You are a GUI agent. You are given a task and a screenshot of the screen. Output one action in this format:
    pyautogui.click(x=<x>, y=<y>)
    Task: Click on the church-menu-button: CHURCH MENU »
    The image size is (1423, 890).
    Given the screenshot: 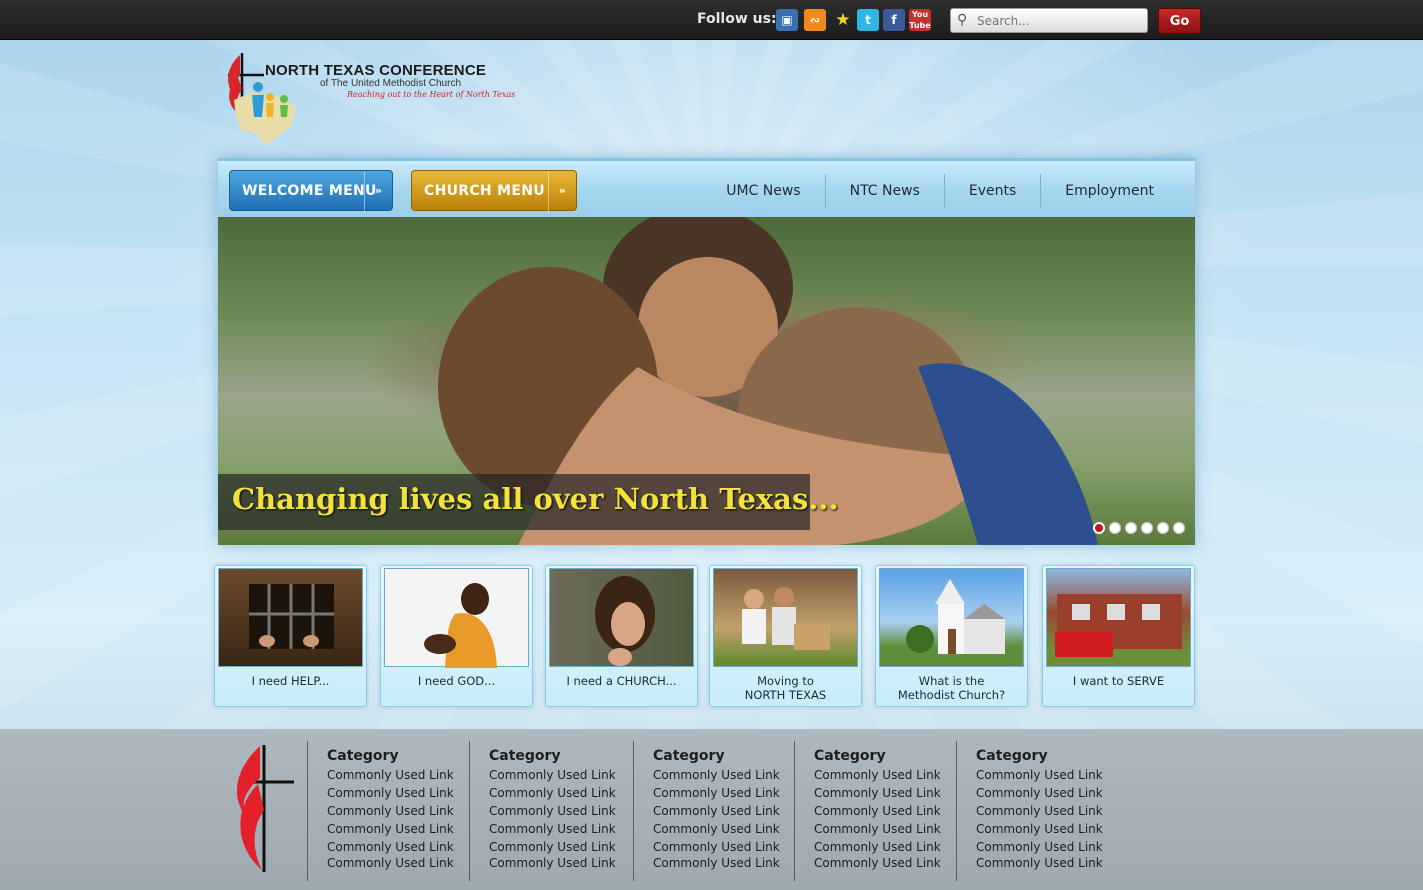 What is the action you would take?
    pyautogui.click(x=494, y=191)
    